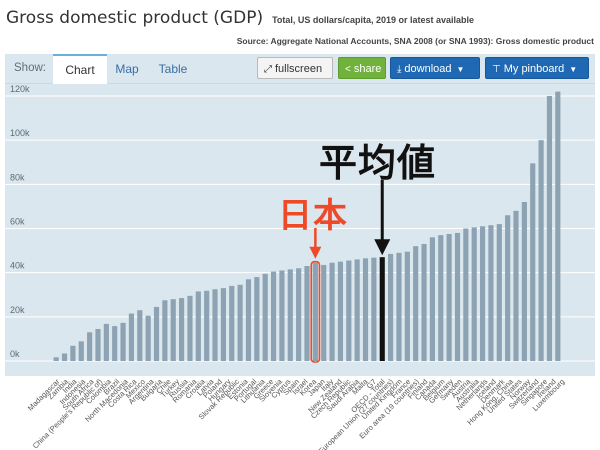 The height and width of the screenshot is (450, 600). What do you see at coordinates (15, 354) in the screenshot?
I see `y-tick-label: 0k` at bounding box center [15, 354].